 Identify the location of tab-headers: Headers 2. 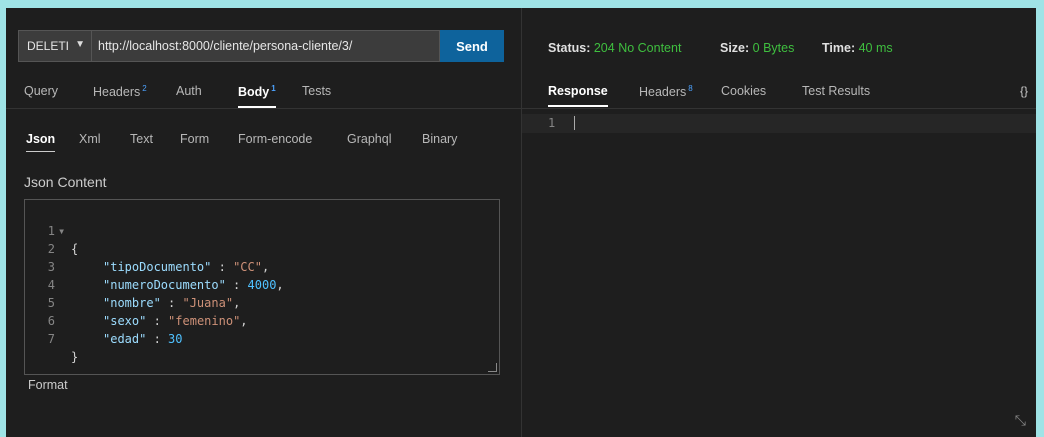
(120, 91).